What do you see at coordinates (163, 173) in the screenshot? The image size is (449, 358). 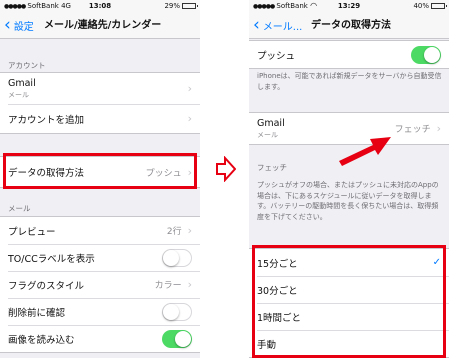 I see `fetch-new-data-value: プッシュ` at bounding box center [163, 173].